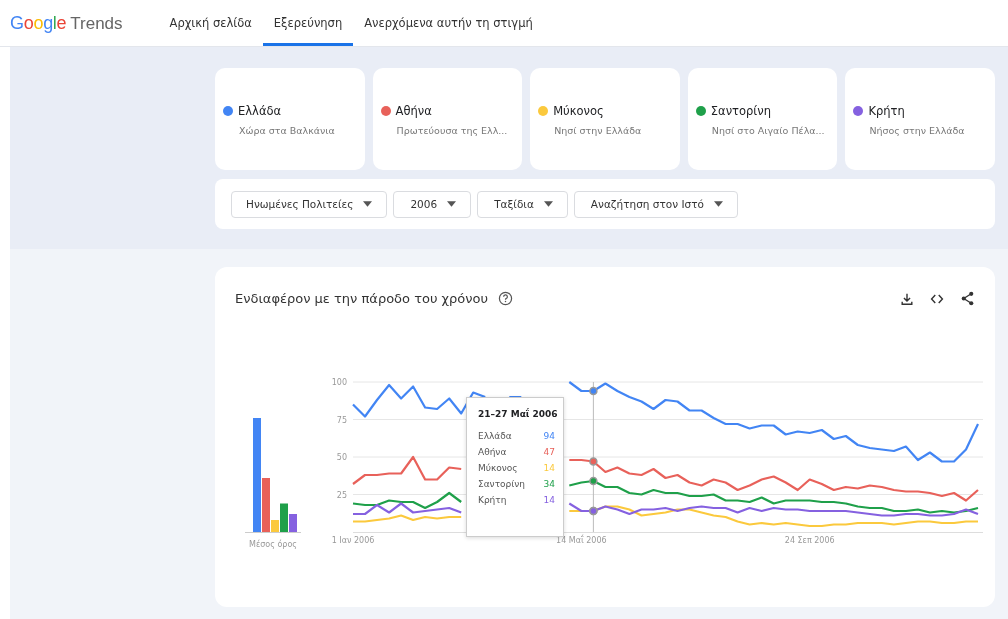 The height and width of the screenshot is (619, 1008). Describe the element at coordinates (506, 298) in the screenshot. I see `help-icon` at that location.